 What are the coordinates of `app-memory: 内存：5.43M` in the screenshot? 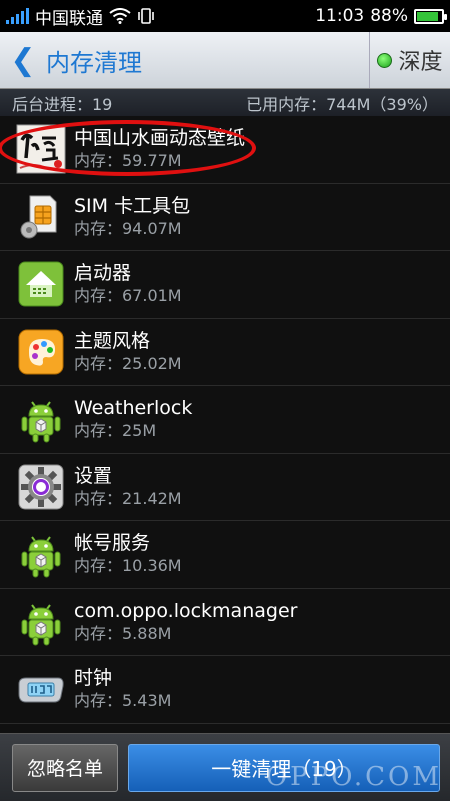 It's located at (123, 701).